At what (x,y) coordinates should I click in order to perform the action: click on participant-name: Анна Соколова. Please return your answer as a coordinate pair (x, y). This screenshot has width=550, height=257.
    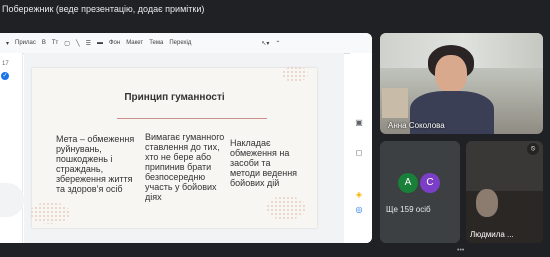
    Looking at the image, I should click on (416, 125).